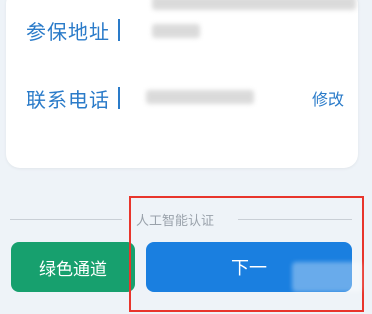 The height and width of the screenshot is (314, 372). What do you see at coordinates (68, 31) in the screenshot?
I see `address-label: 参保地址` at bounding box center [68, 31].